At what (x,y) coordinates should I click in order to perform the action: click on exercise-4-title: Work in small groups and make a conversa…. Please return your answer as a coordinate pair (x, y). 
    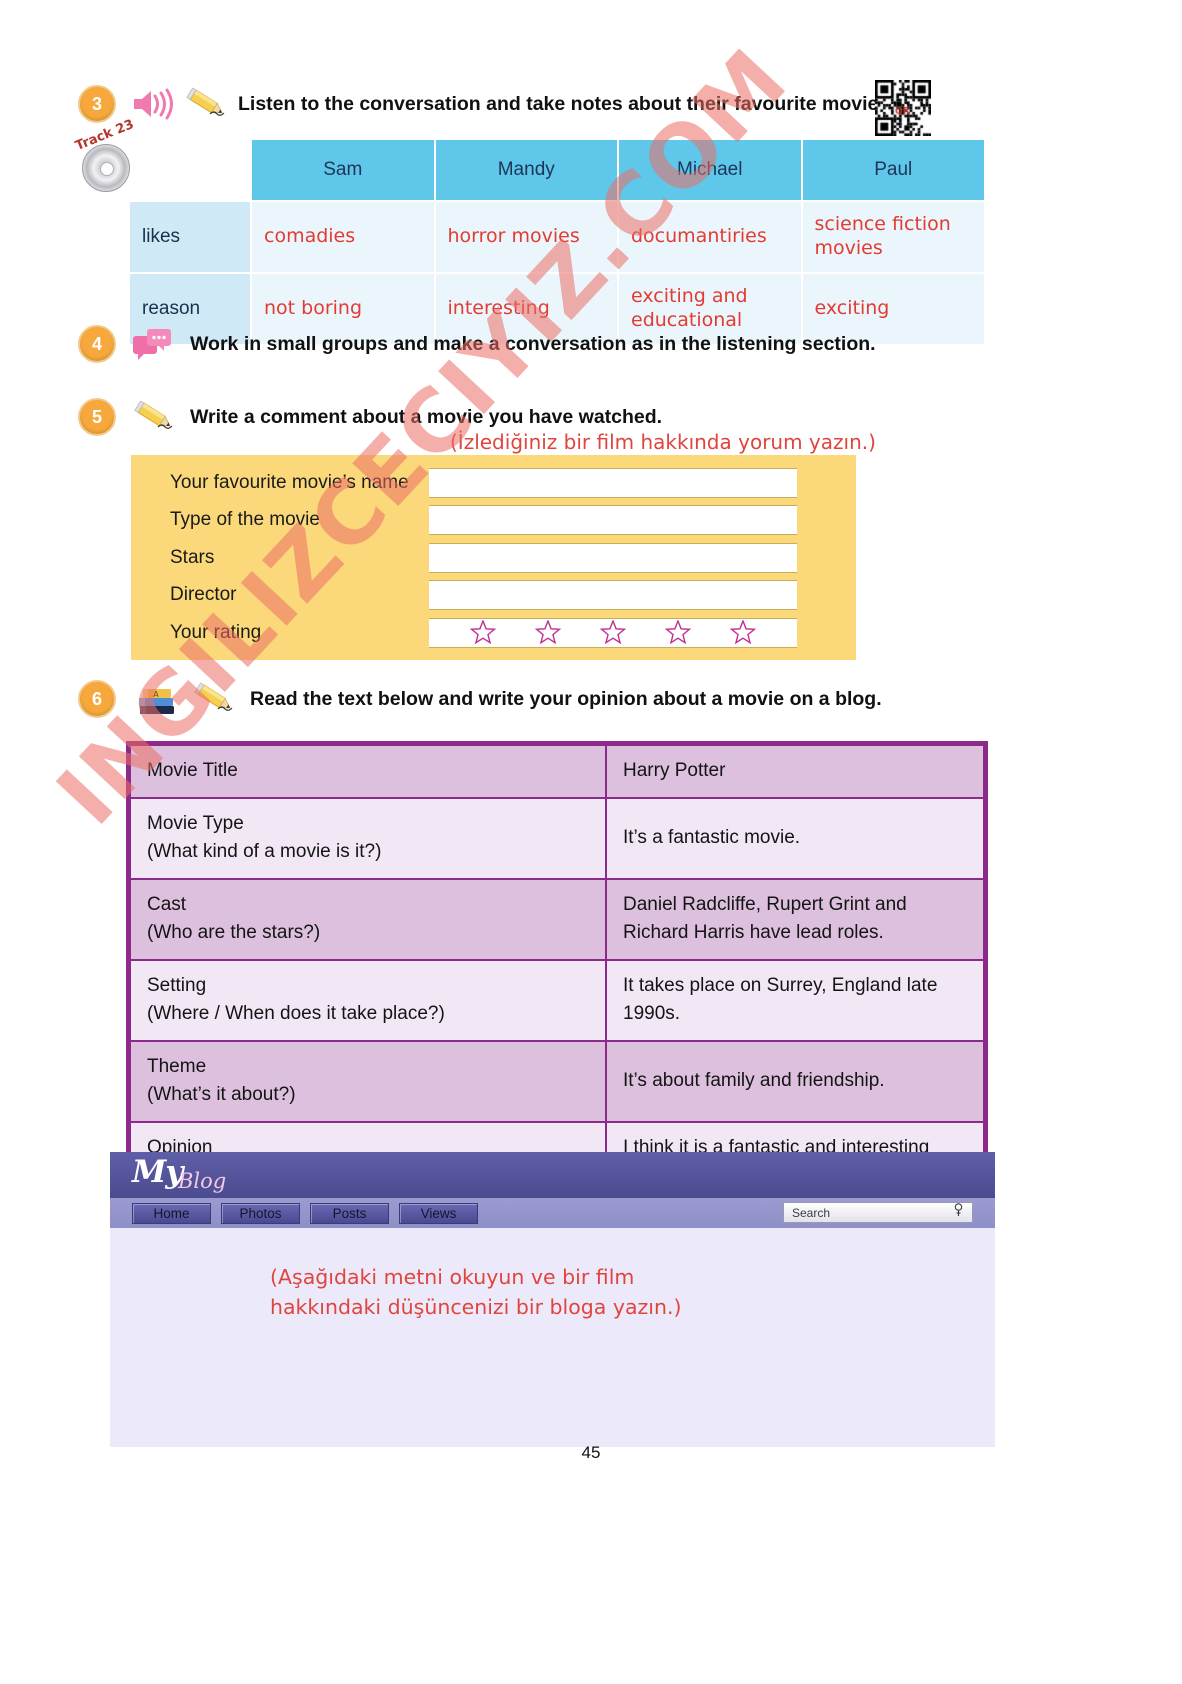
    Looking at the image, I should click on (533, 343).